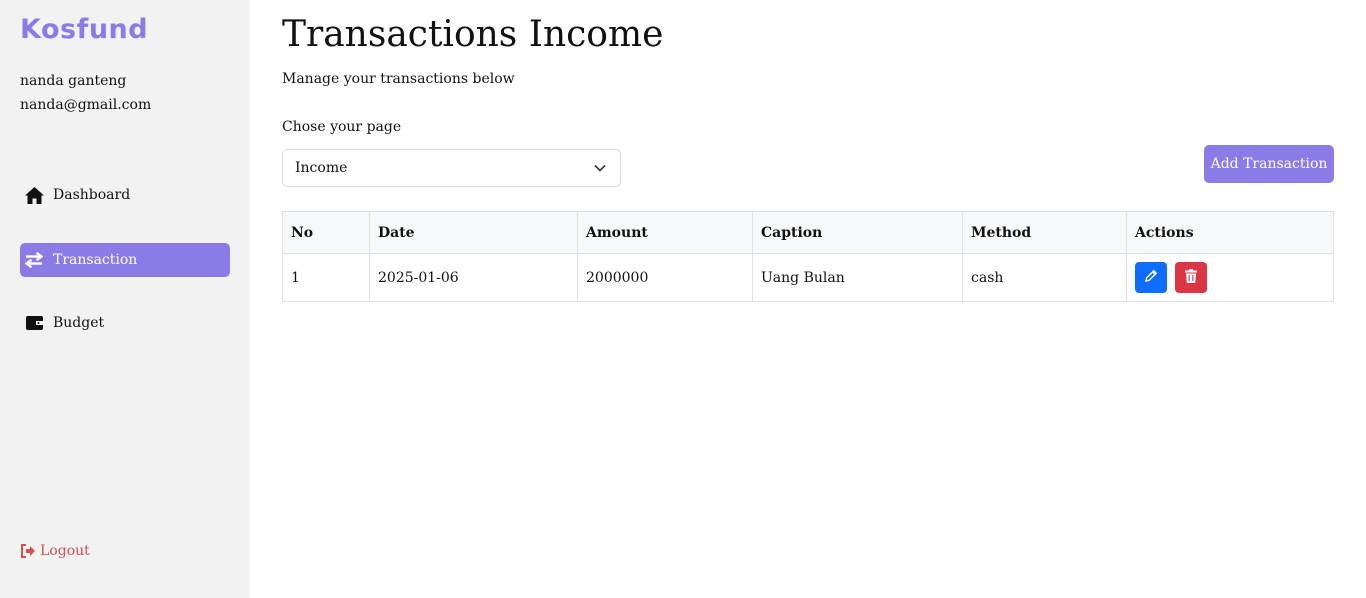 This screenshot has width=1366, height=598. What do you see at coordinates (473, 232) in the screenshot?
I see `column-header-date: Date` at bounding box center [473, 232].